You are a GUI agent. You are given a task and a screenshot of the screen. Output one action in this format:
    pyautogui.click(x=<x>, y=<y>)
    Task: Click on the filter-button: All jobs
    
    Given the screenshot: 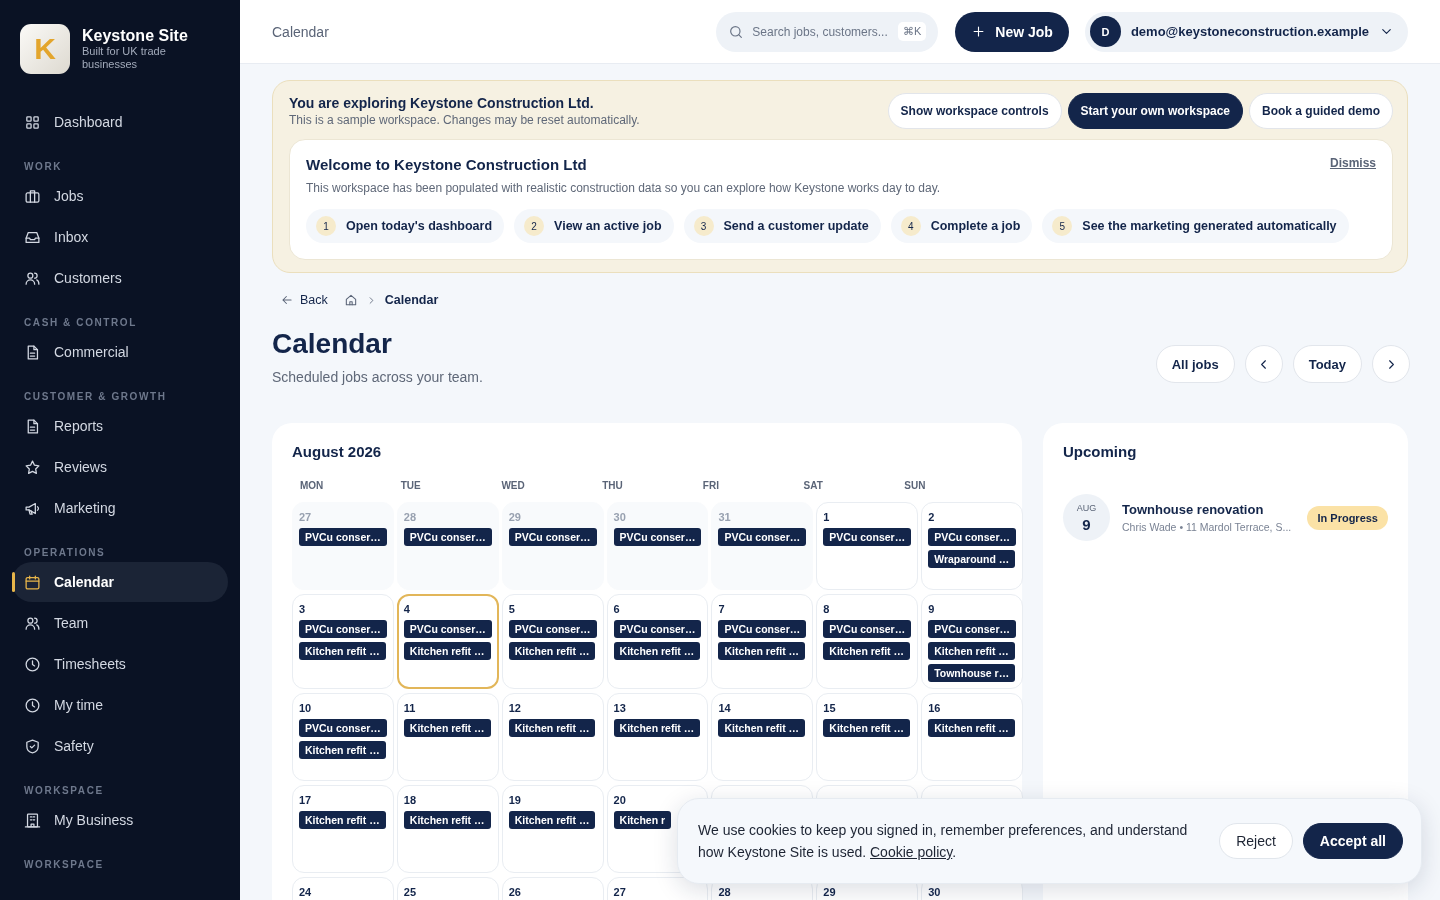 What is the action you would take?
    pyautogui.click(x=1195, y=364)
    